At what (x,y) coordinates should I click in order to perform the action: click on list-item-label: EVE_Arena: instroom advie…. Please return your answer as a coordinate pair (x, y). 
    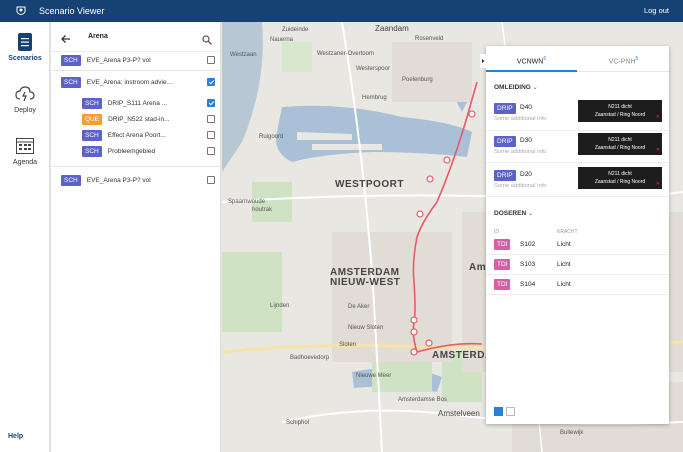
    Looking at the image, I should click on (130, 82).